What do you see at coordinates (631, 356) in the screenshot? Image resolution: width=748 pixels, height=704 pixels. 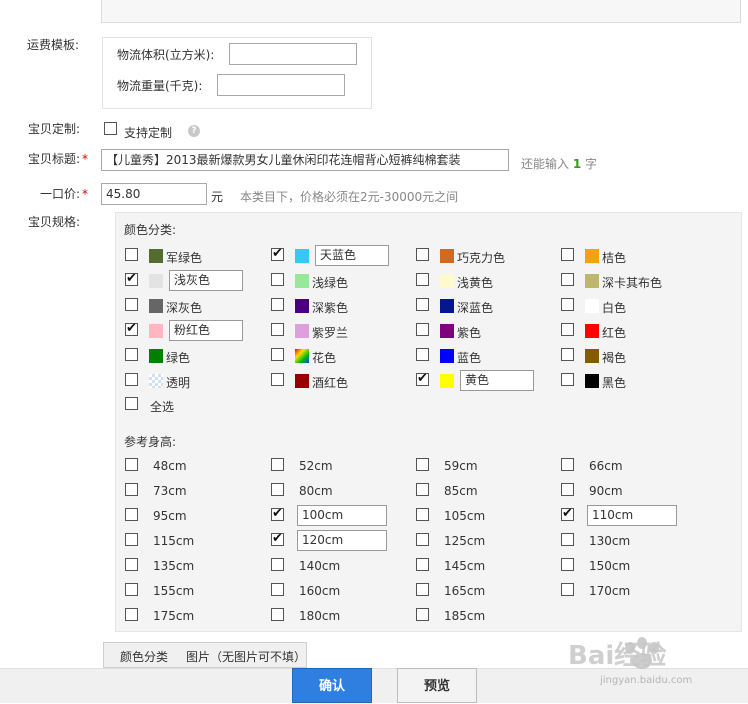 I see `color-option: 褐色` at bounding box center [631, 356].